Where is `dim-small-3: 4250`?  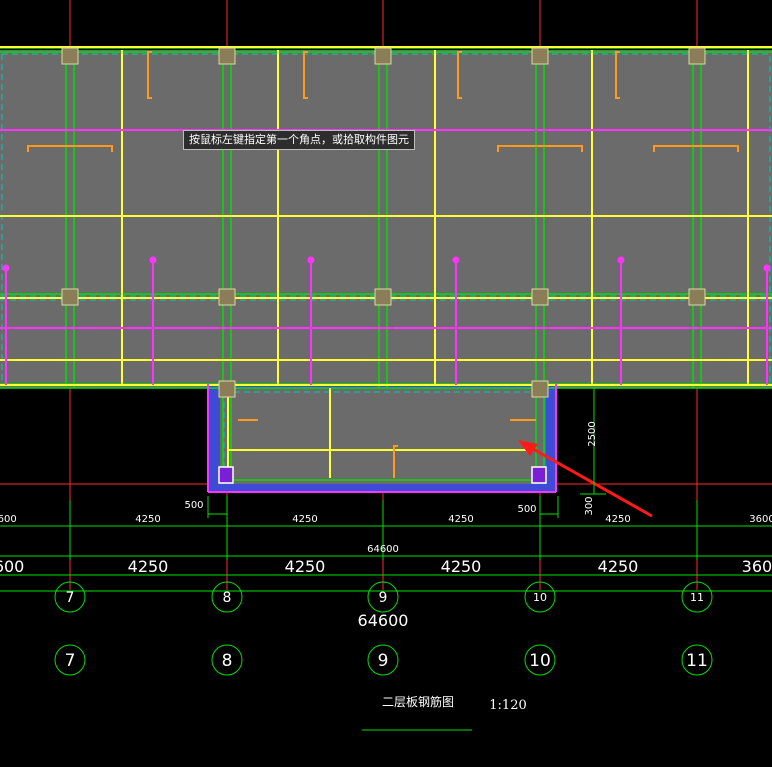 dim-small-3: 4250 is located at coordinates (460, 519).